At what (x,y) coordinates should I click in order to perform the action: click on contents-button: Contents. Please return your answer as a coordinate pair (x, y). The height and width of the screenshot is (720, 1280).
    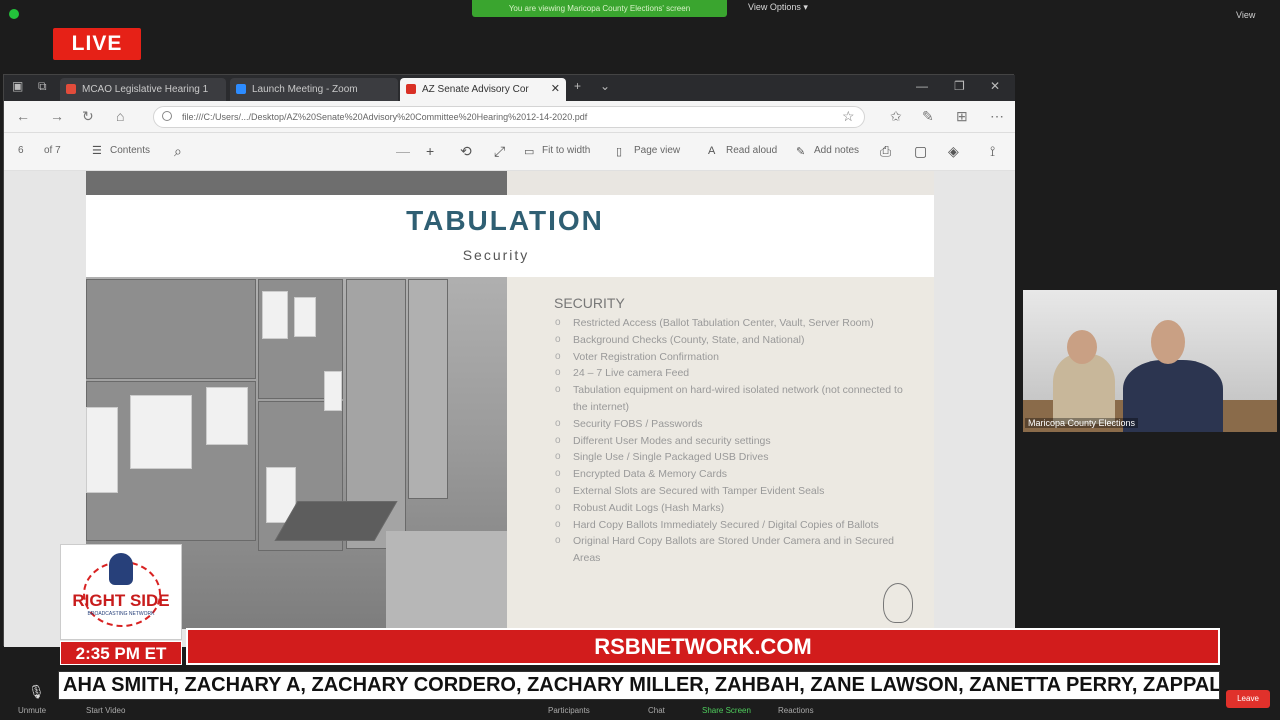
    Looking at the image, I should click on (130, 150).